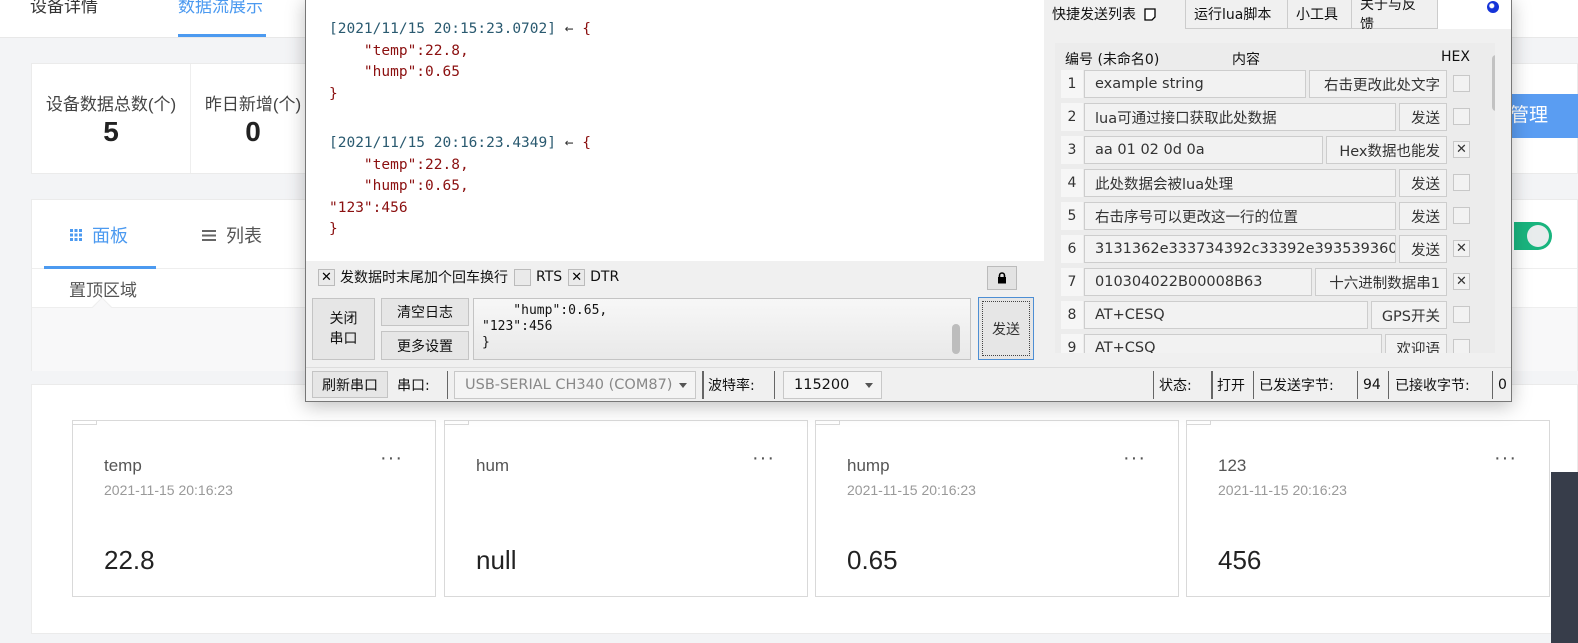 The height and width of the screenshot is (643, 1578). Describe the element at coordinates (1381, 282) in the screenshot. I see `row-send-button: 十六进制数据串1` at that location.